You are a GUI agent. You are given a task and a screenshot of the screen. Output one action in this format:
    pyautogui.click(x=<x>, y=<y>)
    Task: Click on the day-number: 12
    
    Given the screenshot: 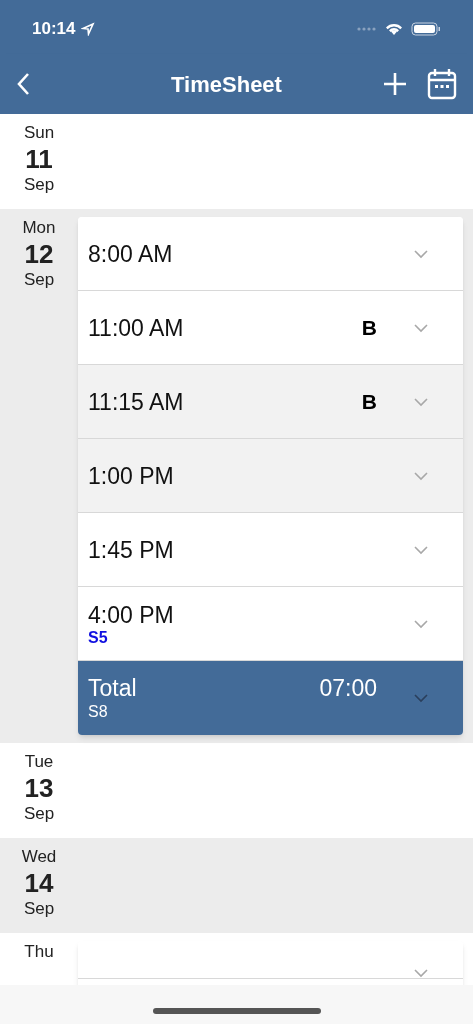 What is the action you would take?
    pyautogui.click(x=39, y=254)
    